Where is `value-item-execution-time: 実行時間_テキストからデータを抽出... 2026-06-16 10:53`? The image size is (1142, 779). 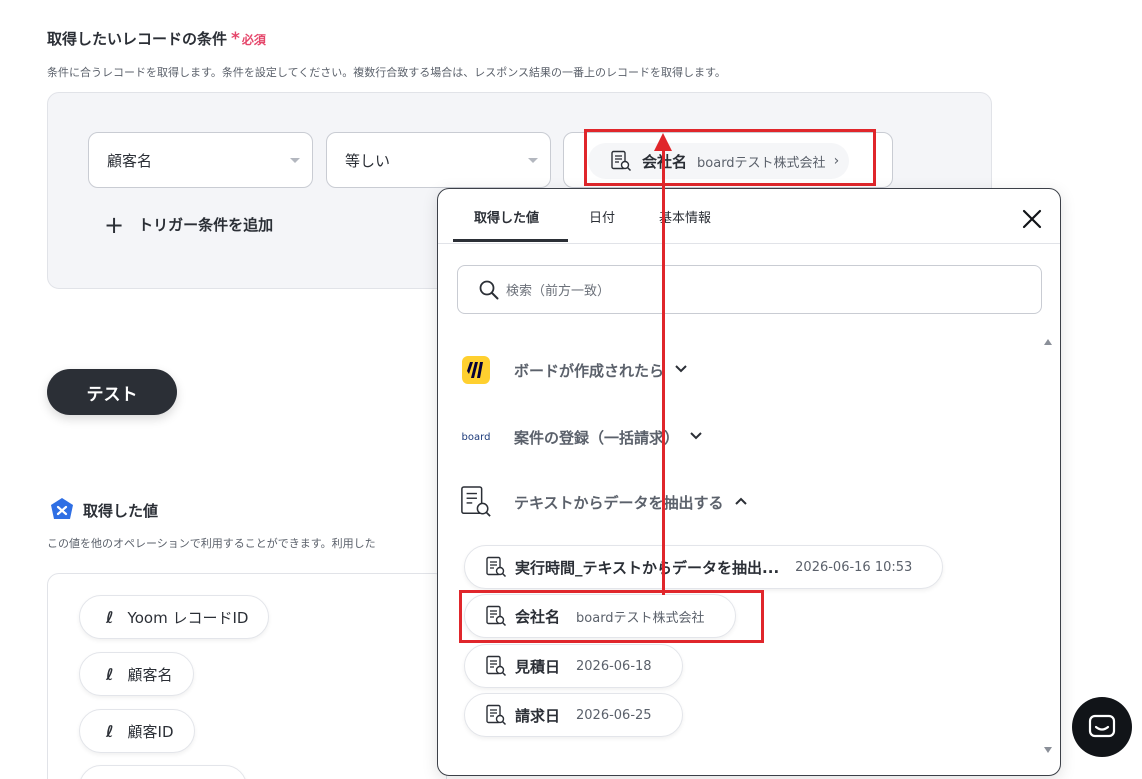 value-item-execution-time: 実行時間_テキストからデータを抽出... 2026-06-16 10:53 is located at coordinates (704, 567).